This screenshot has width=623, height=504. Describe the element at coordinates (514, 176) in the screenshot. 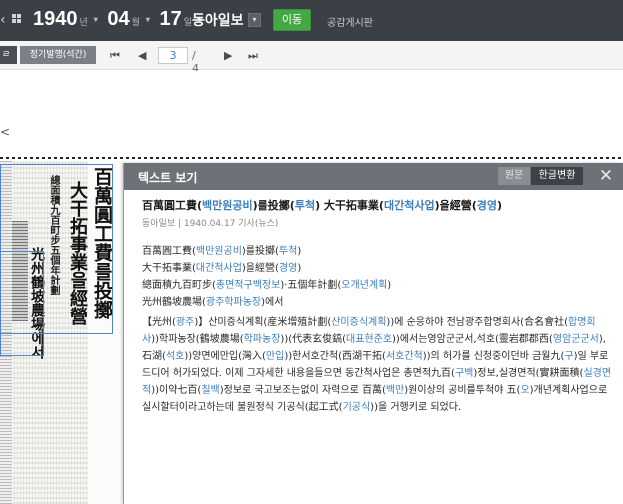

I see `toggle-original-button: 원문` at that location.